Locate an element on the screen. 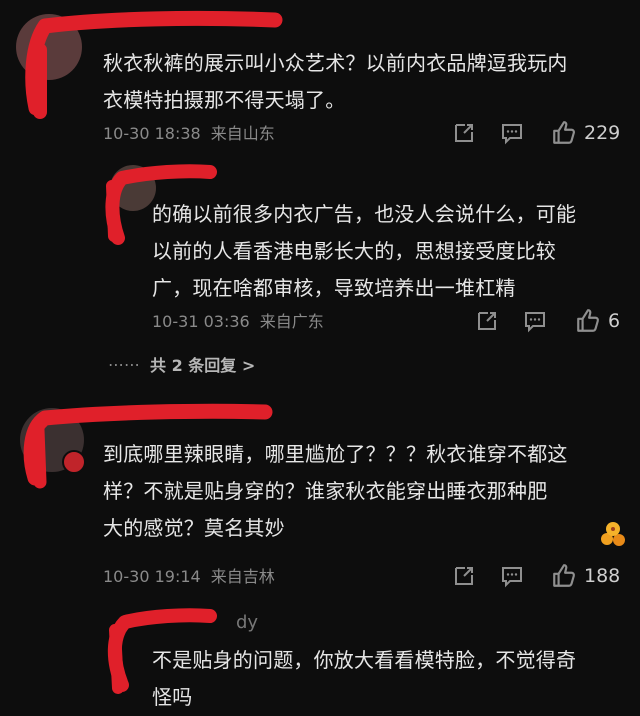  ellipsis: ⋯⋯ is located at coordinates (124, 364).